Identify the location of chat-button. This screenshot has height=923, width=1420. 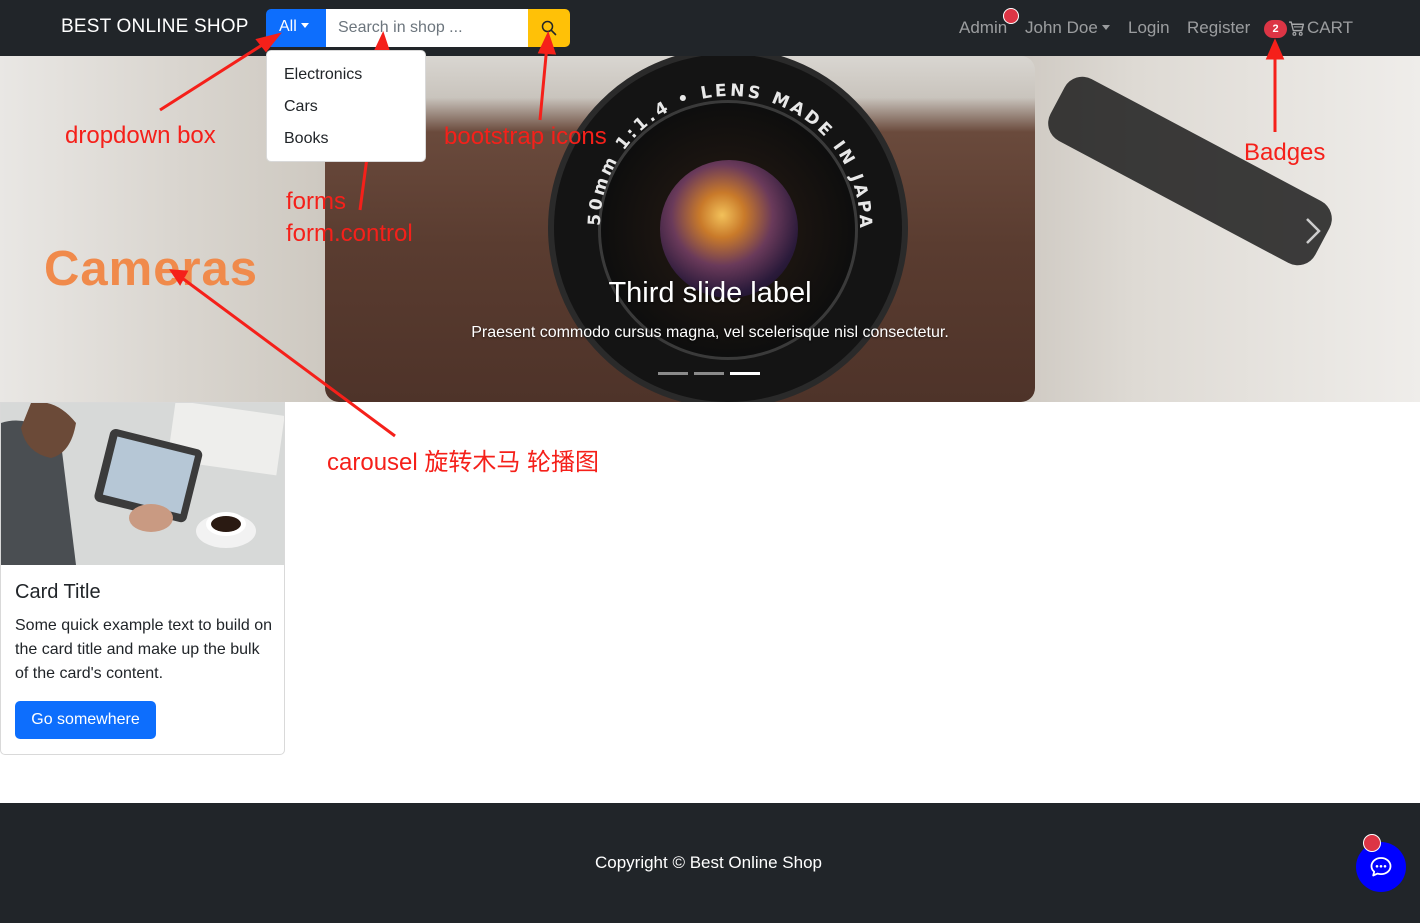
(1381, 867).